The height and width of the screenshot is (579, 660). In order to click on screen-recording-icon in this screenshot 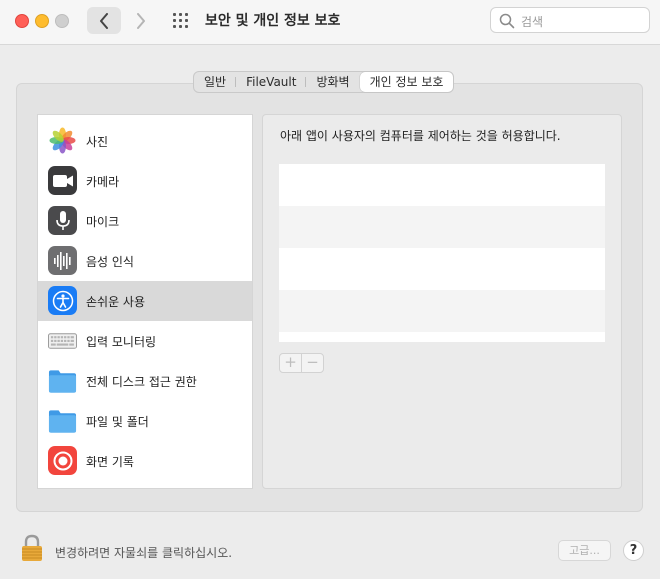, I will do `click(62, 460)`.